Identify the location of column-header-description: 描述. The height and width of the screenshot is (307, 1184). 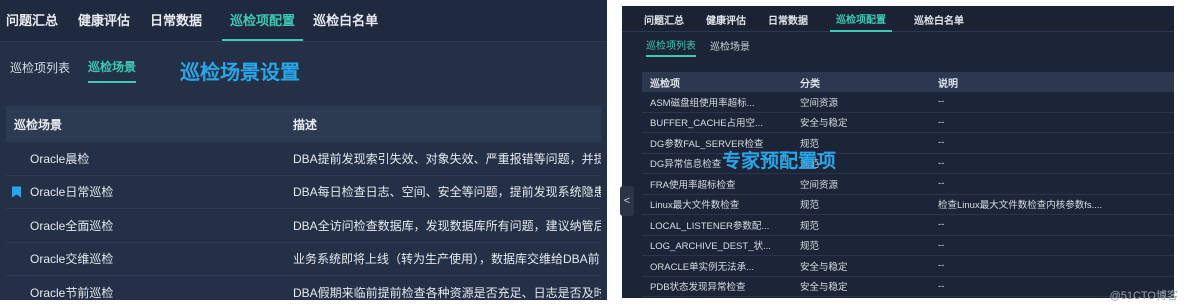
(305, 124).